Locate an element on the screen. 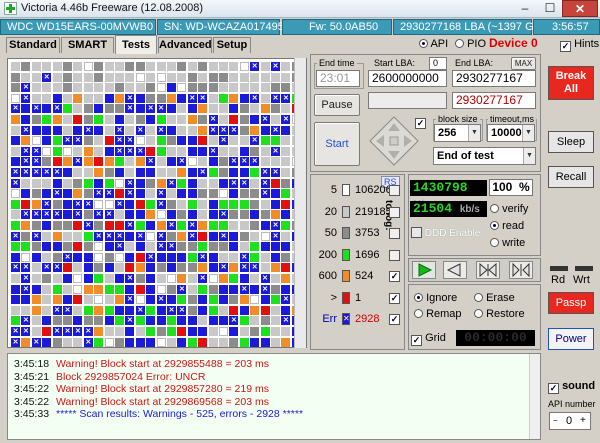 The height and width of the screenshot is (443, 600). play-button is located at coordinates (424, 270).